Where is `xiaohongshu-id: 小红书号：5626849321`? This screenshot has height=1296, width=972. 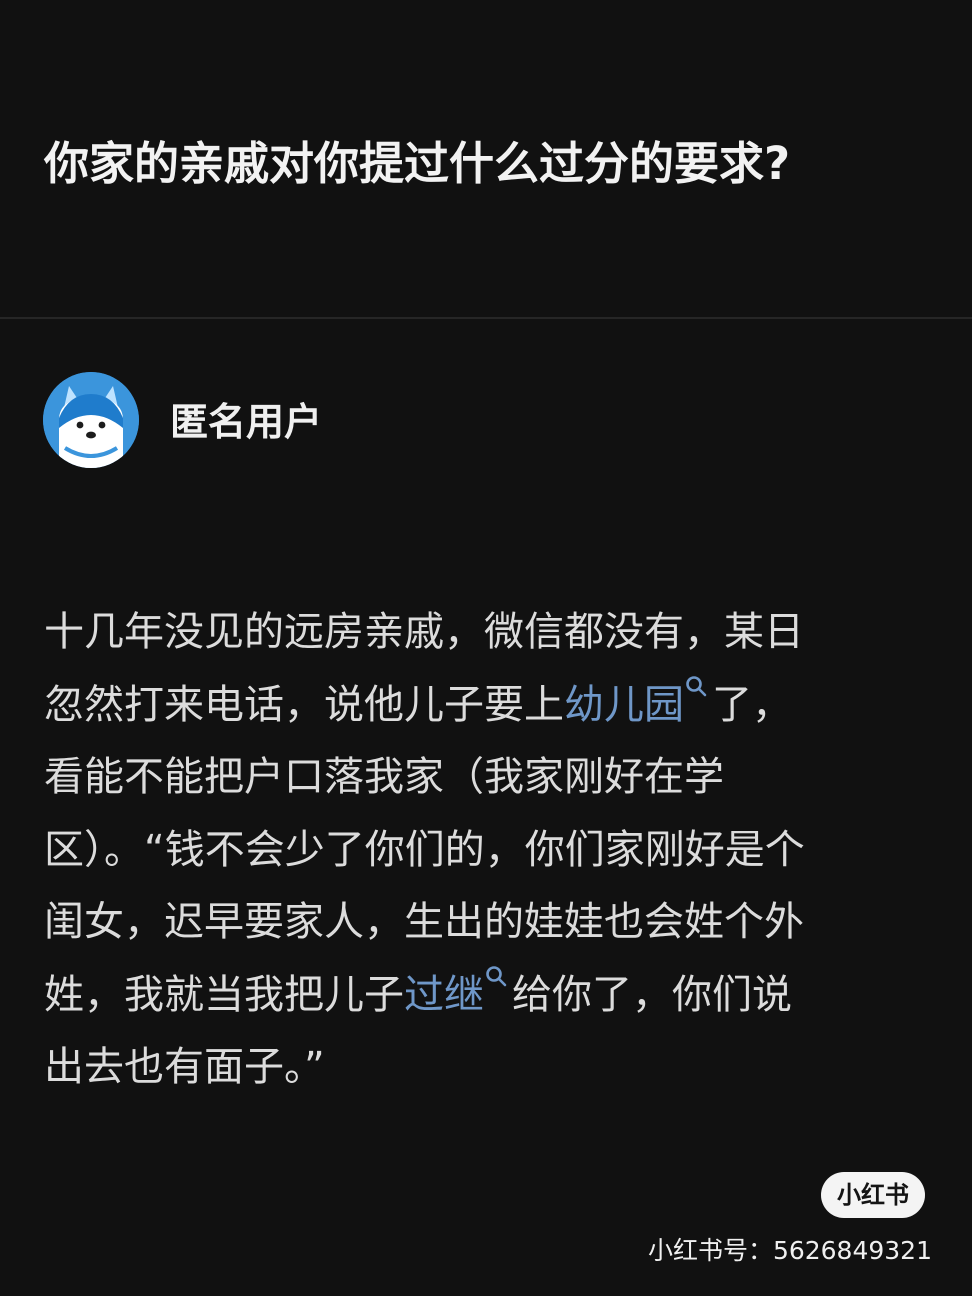 xiaohongshu-id: 小红书号：5626849321 is located at coordinates (789, 1250).